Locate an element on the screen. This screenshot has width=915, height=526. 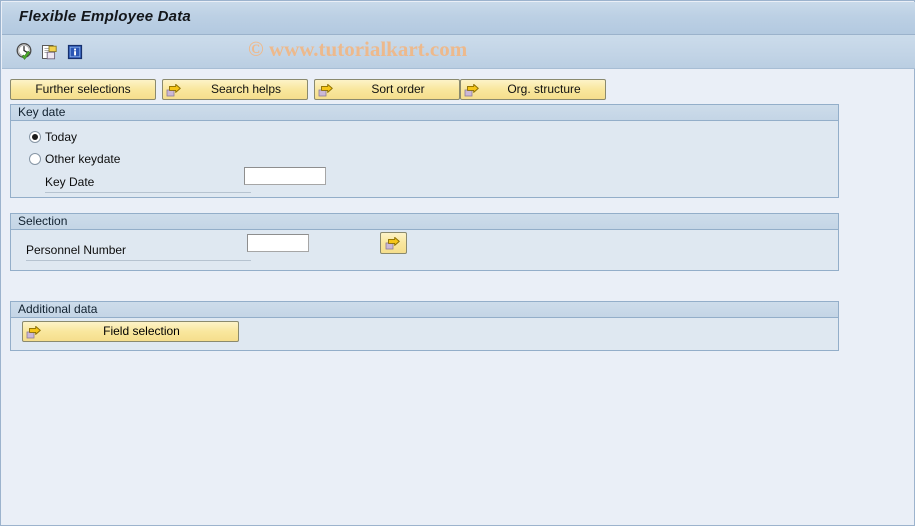
radio-today-mark is located at coordinates (35, 137).